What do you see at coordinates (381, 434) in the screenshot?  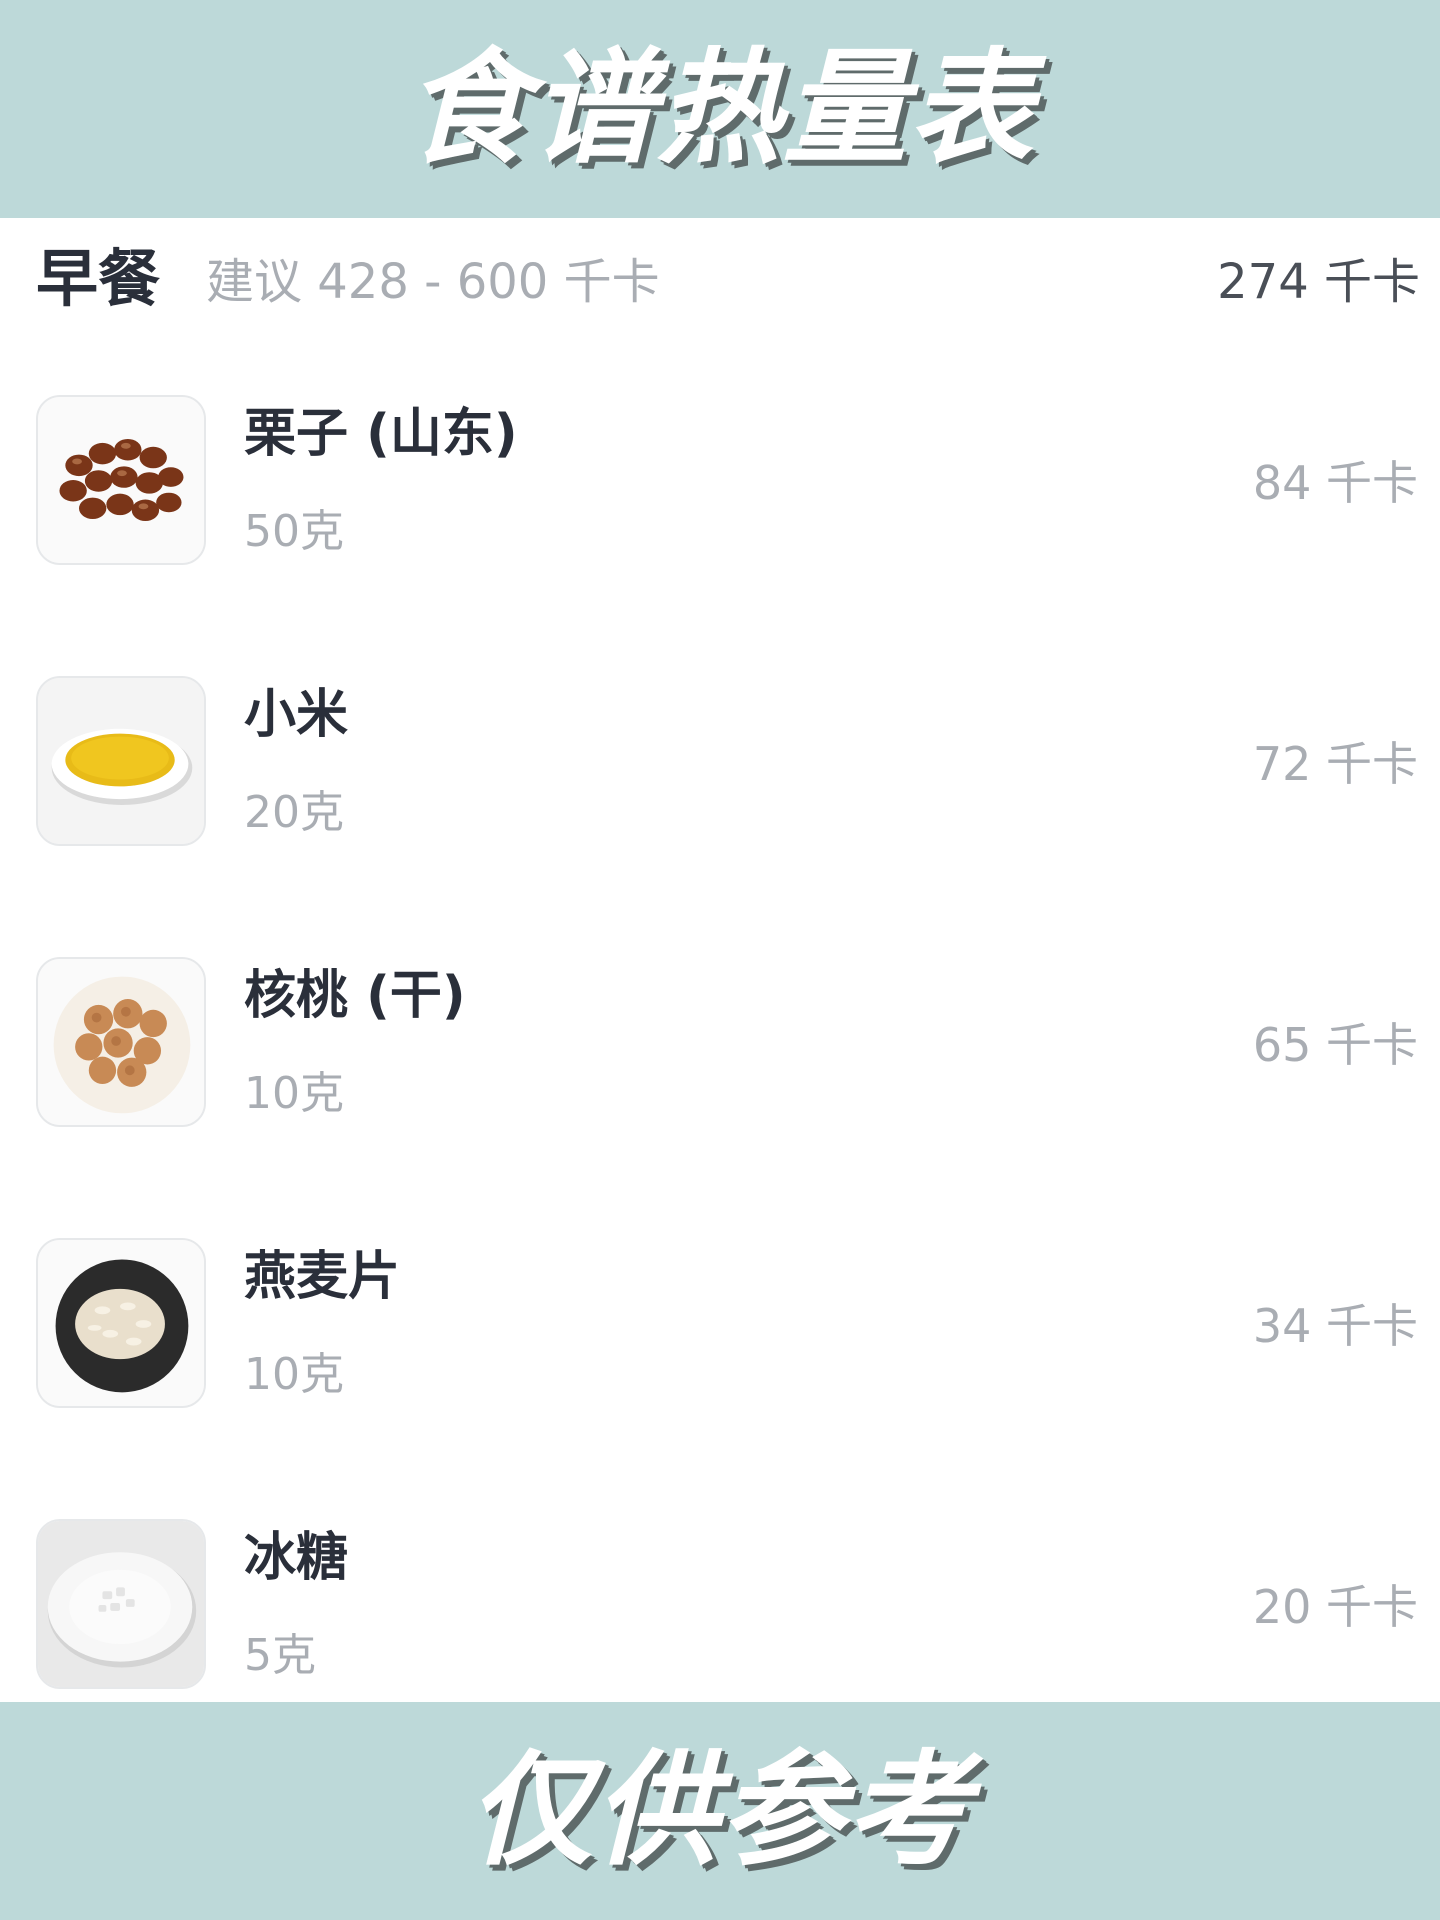 I see `food-name: 栗子 (山东)` at bounding box center [381, 434].